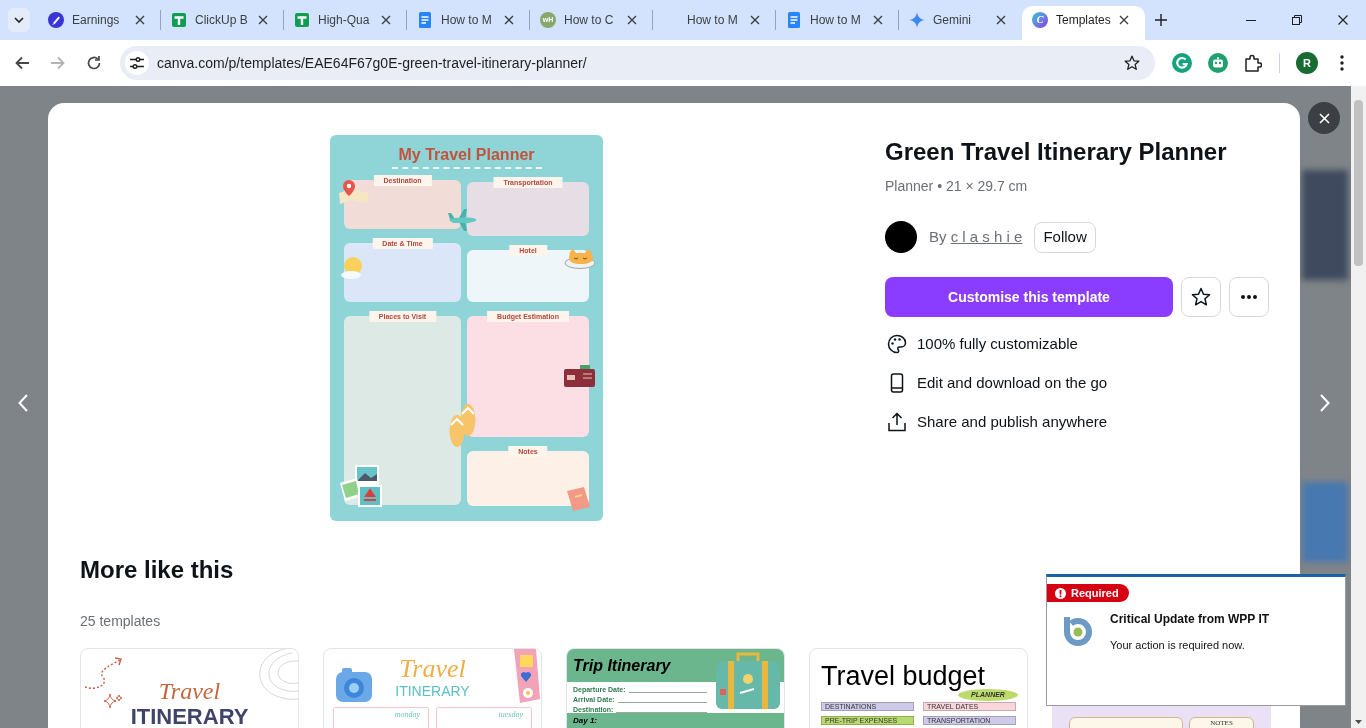 The height and width of the screenshot is (728, 1366). What do you see at coordinates (1307, 63) in the screenshot?
I see `profile-avatar: R` at bounding box center [1307, 63].